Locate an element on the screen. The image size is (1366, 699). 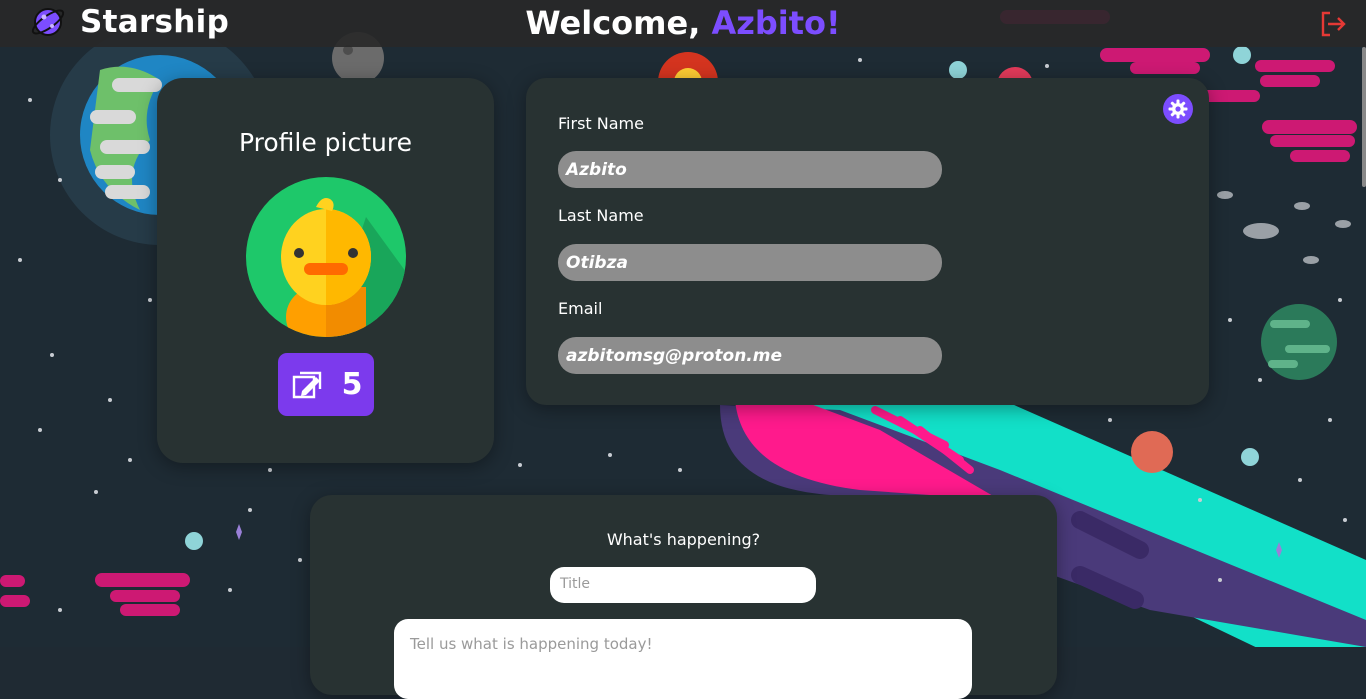
post-body-input: Tell us what is happening today! is located at coordinates (683, 659).